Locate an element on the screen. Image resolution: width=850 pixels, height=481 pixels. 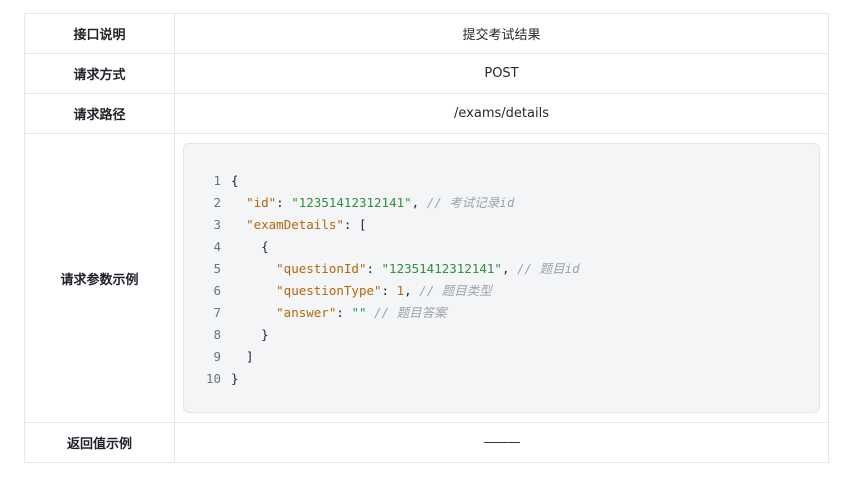
line-number: 10 is located at coordinates (213, 378).